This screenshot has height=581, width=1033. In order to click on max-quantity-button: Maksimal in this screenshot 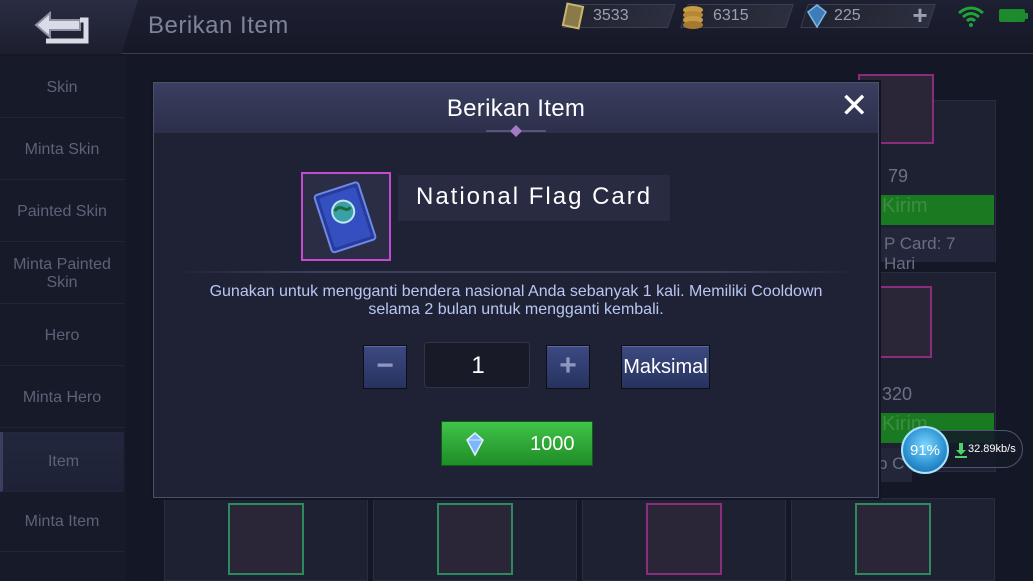, I will do `click(665, 367)`.